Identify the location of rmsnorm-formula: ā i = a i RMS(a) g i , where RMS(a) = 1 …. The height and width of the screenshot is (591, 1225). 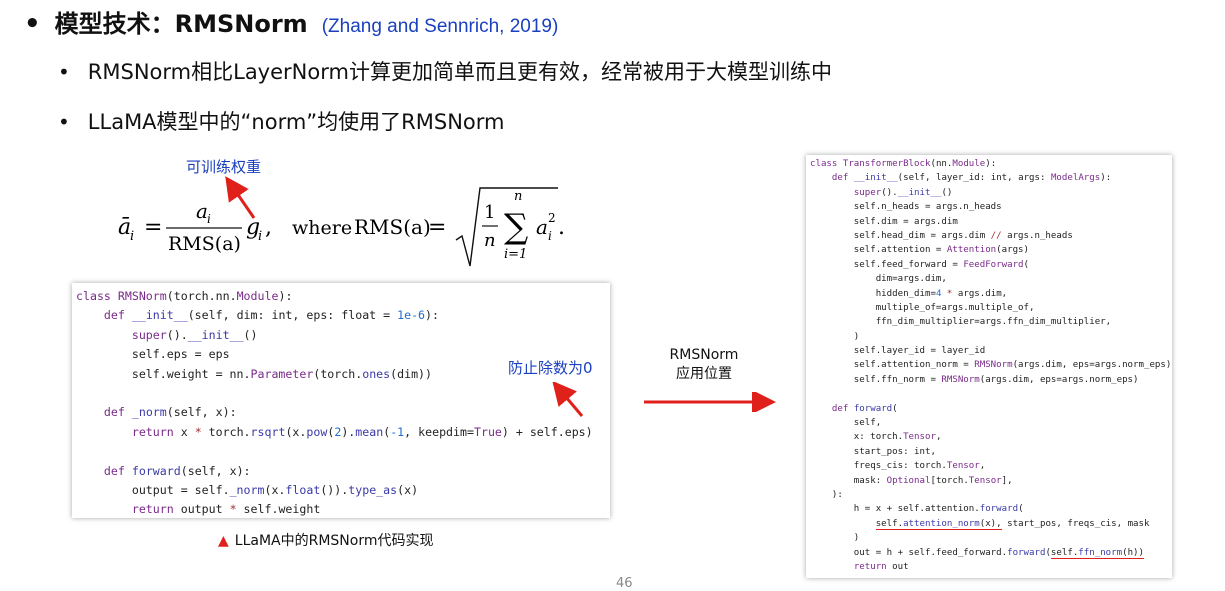
(341, 227).